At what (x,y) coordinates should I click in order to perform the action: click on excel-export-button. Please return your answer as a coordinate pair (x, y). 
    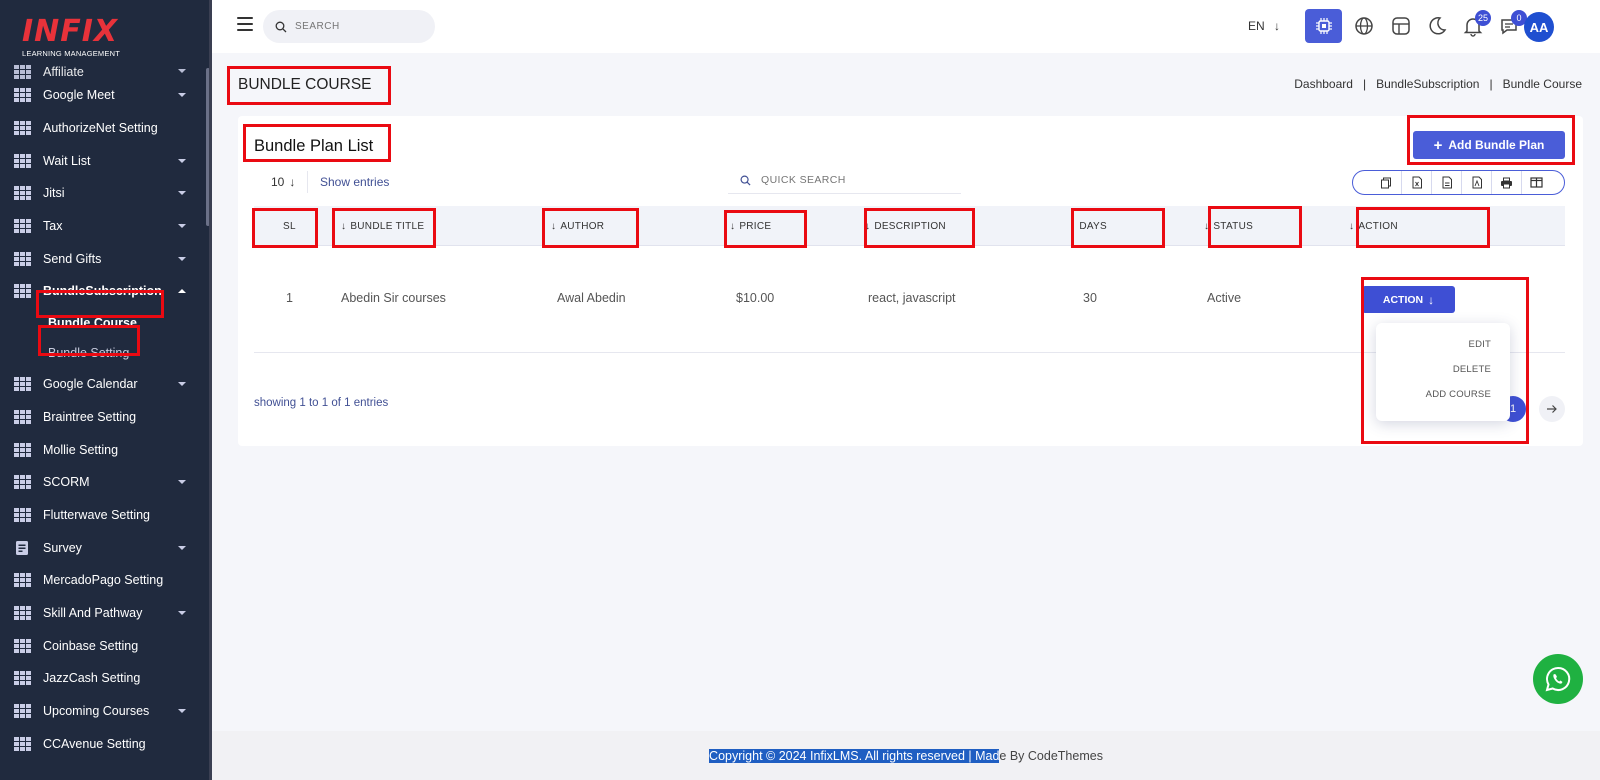
    Looking at the image, I should click on (1416, 182).